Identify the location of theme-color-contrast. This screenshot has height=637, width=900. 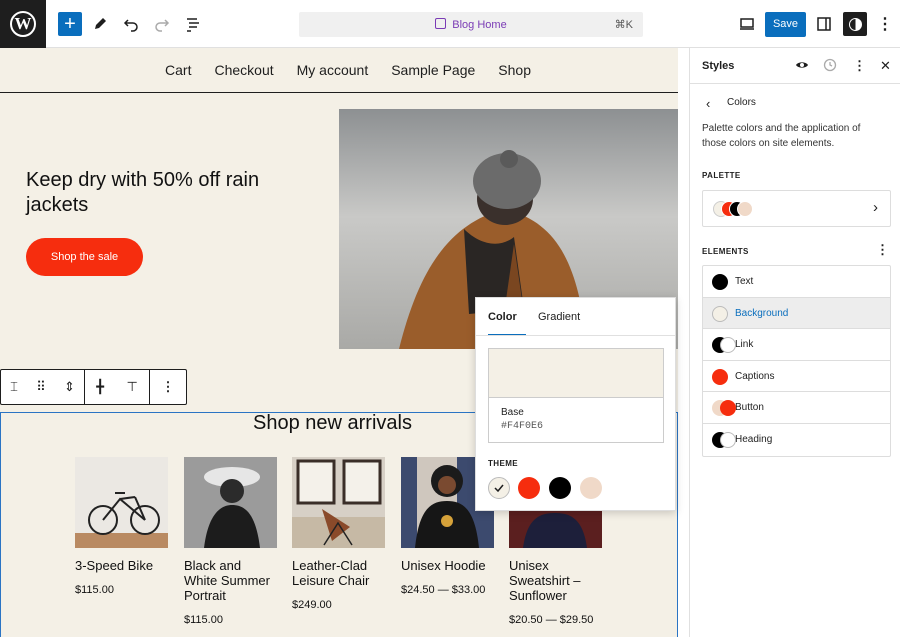
(560, 488).